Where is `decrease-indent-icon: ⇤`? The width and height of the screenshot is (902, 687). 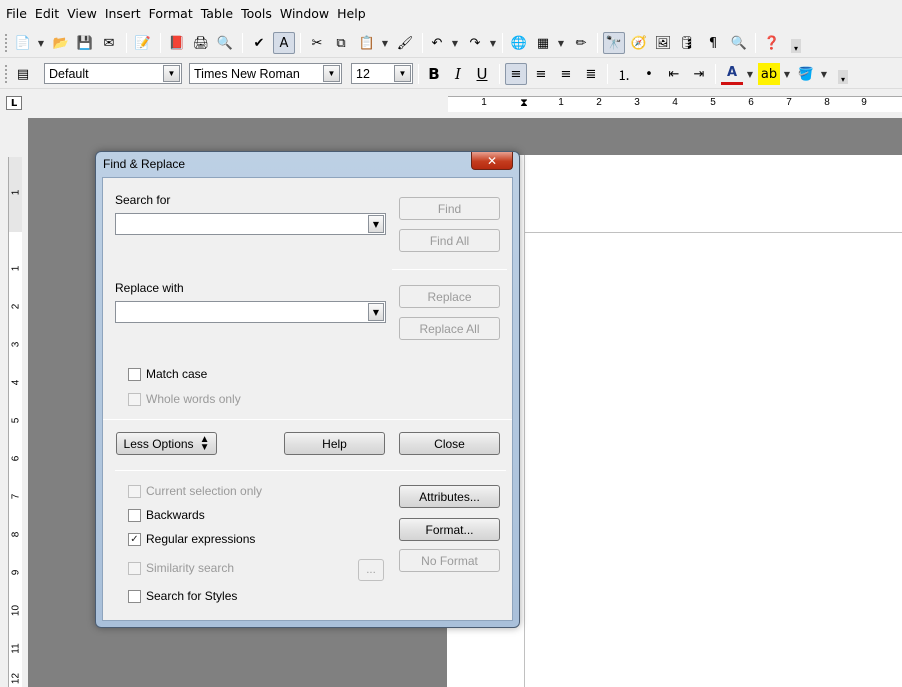 decrease-indent-icon: ⇤ is located at coordinates (674, 74).